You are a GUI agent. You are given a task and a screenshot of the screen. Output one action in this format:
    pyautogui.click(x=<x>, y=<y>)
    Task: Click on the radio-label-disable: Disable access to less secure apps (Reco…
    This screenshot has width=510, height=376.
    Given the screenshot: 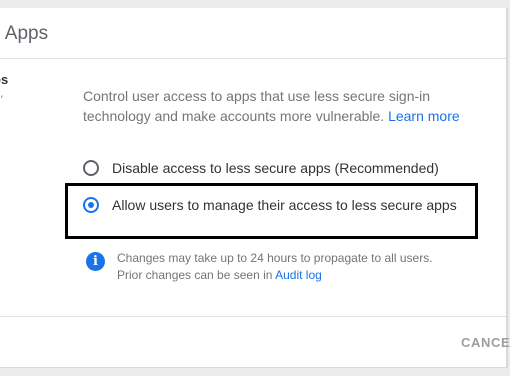 What is the action you would take?
    pyautogui.click(x=275, y=168)
    